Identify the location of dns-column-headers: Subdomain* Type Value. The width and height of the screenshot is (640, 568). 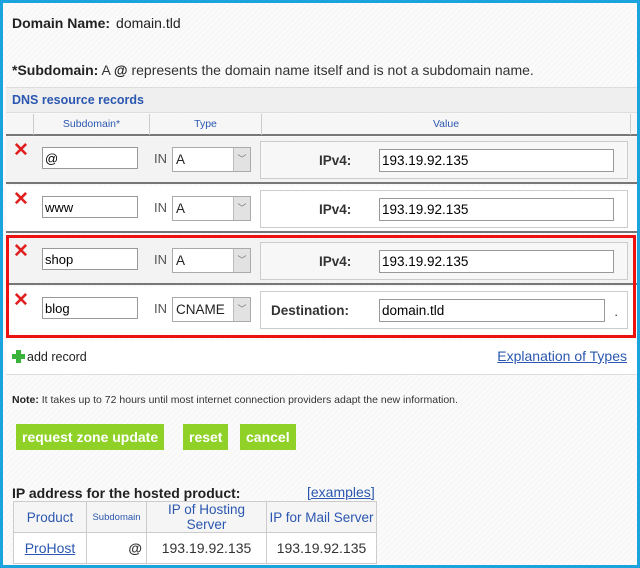
(321, 125).